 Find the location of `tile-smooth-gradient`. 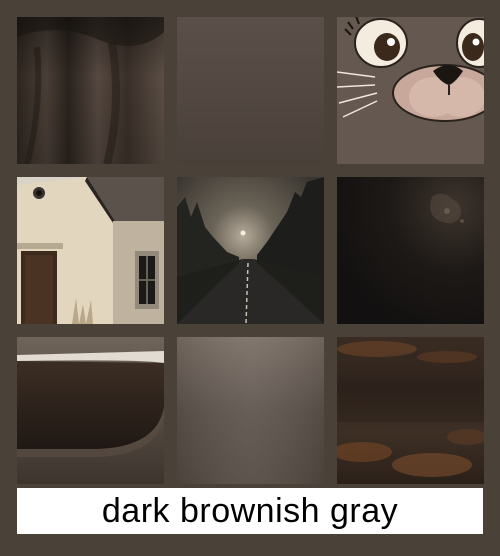

tile-smooth-gradient is located at coordinates (250, 410).